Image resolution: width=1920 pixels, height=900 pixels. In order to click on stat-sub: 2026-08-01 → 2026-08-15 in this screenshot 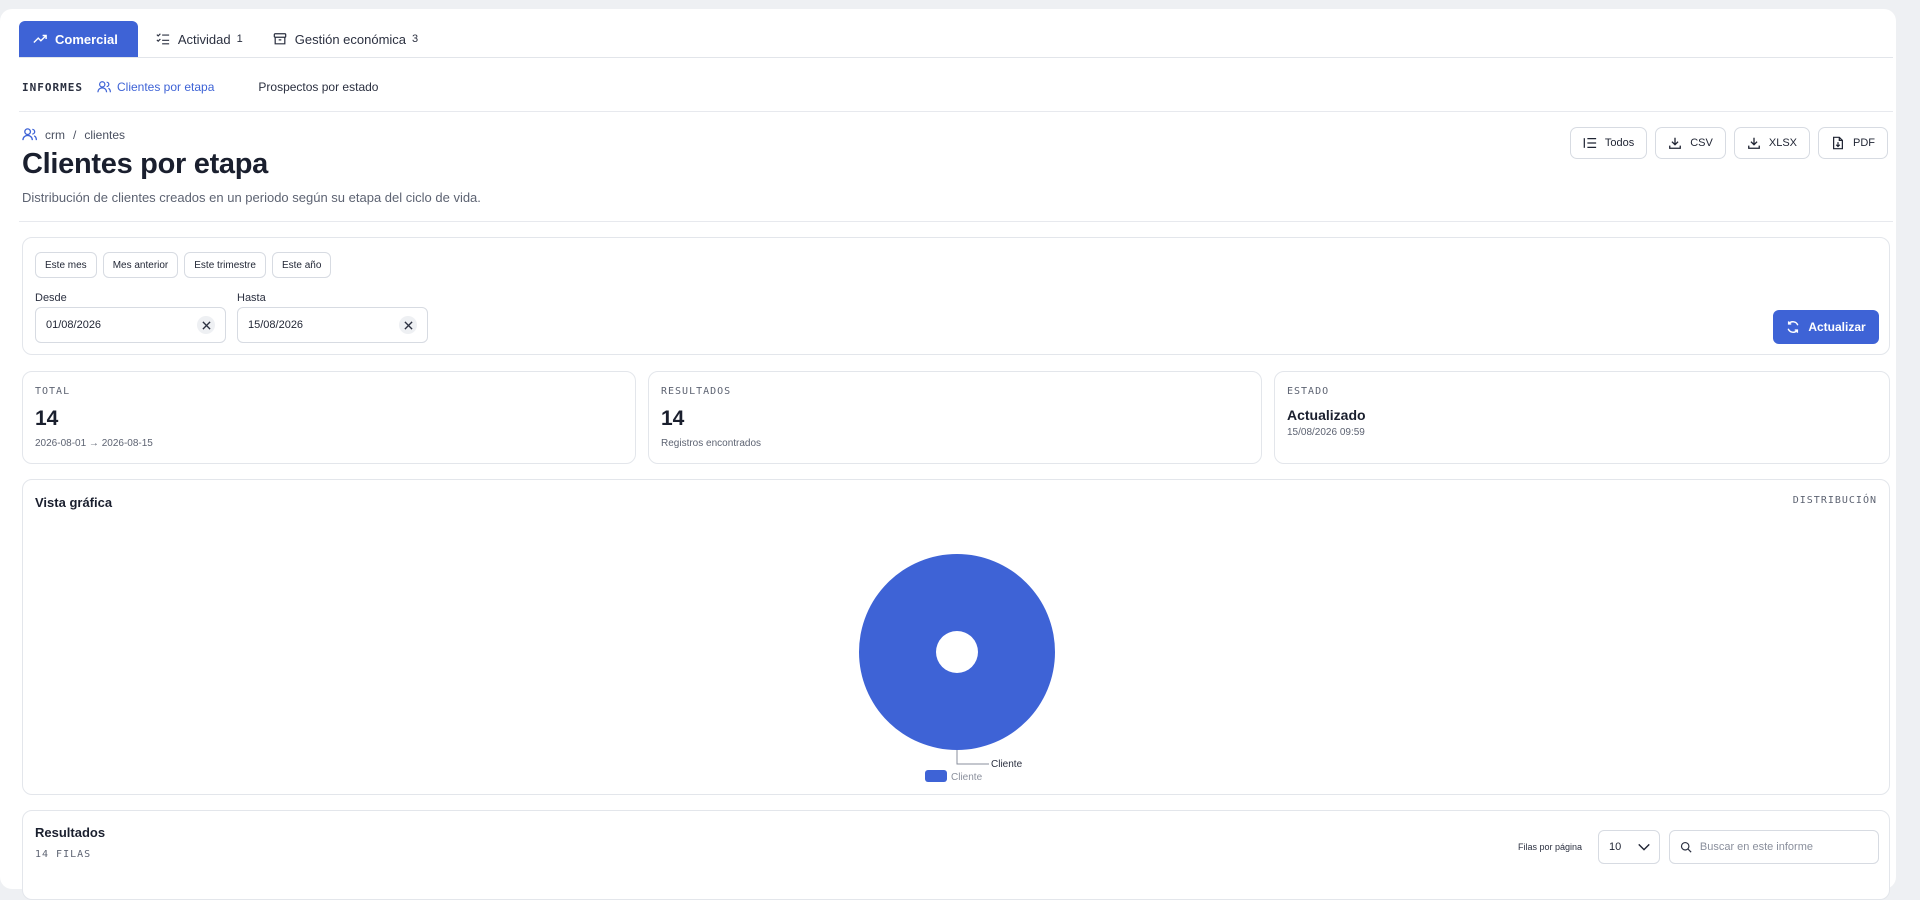, I will do `click(94, 443)`.